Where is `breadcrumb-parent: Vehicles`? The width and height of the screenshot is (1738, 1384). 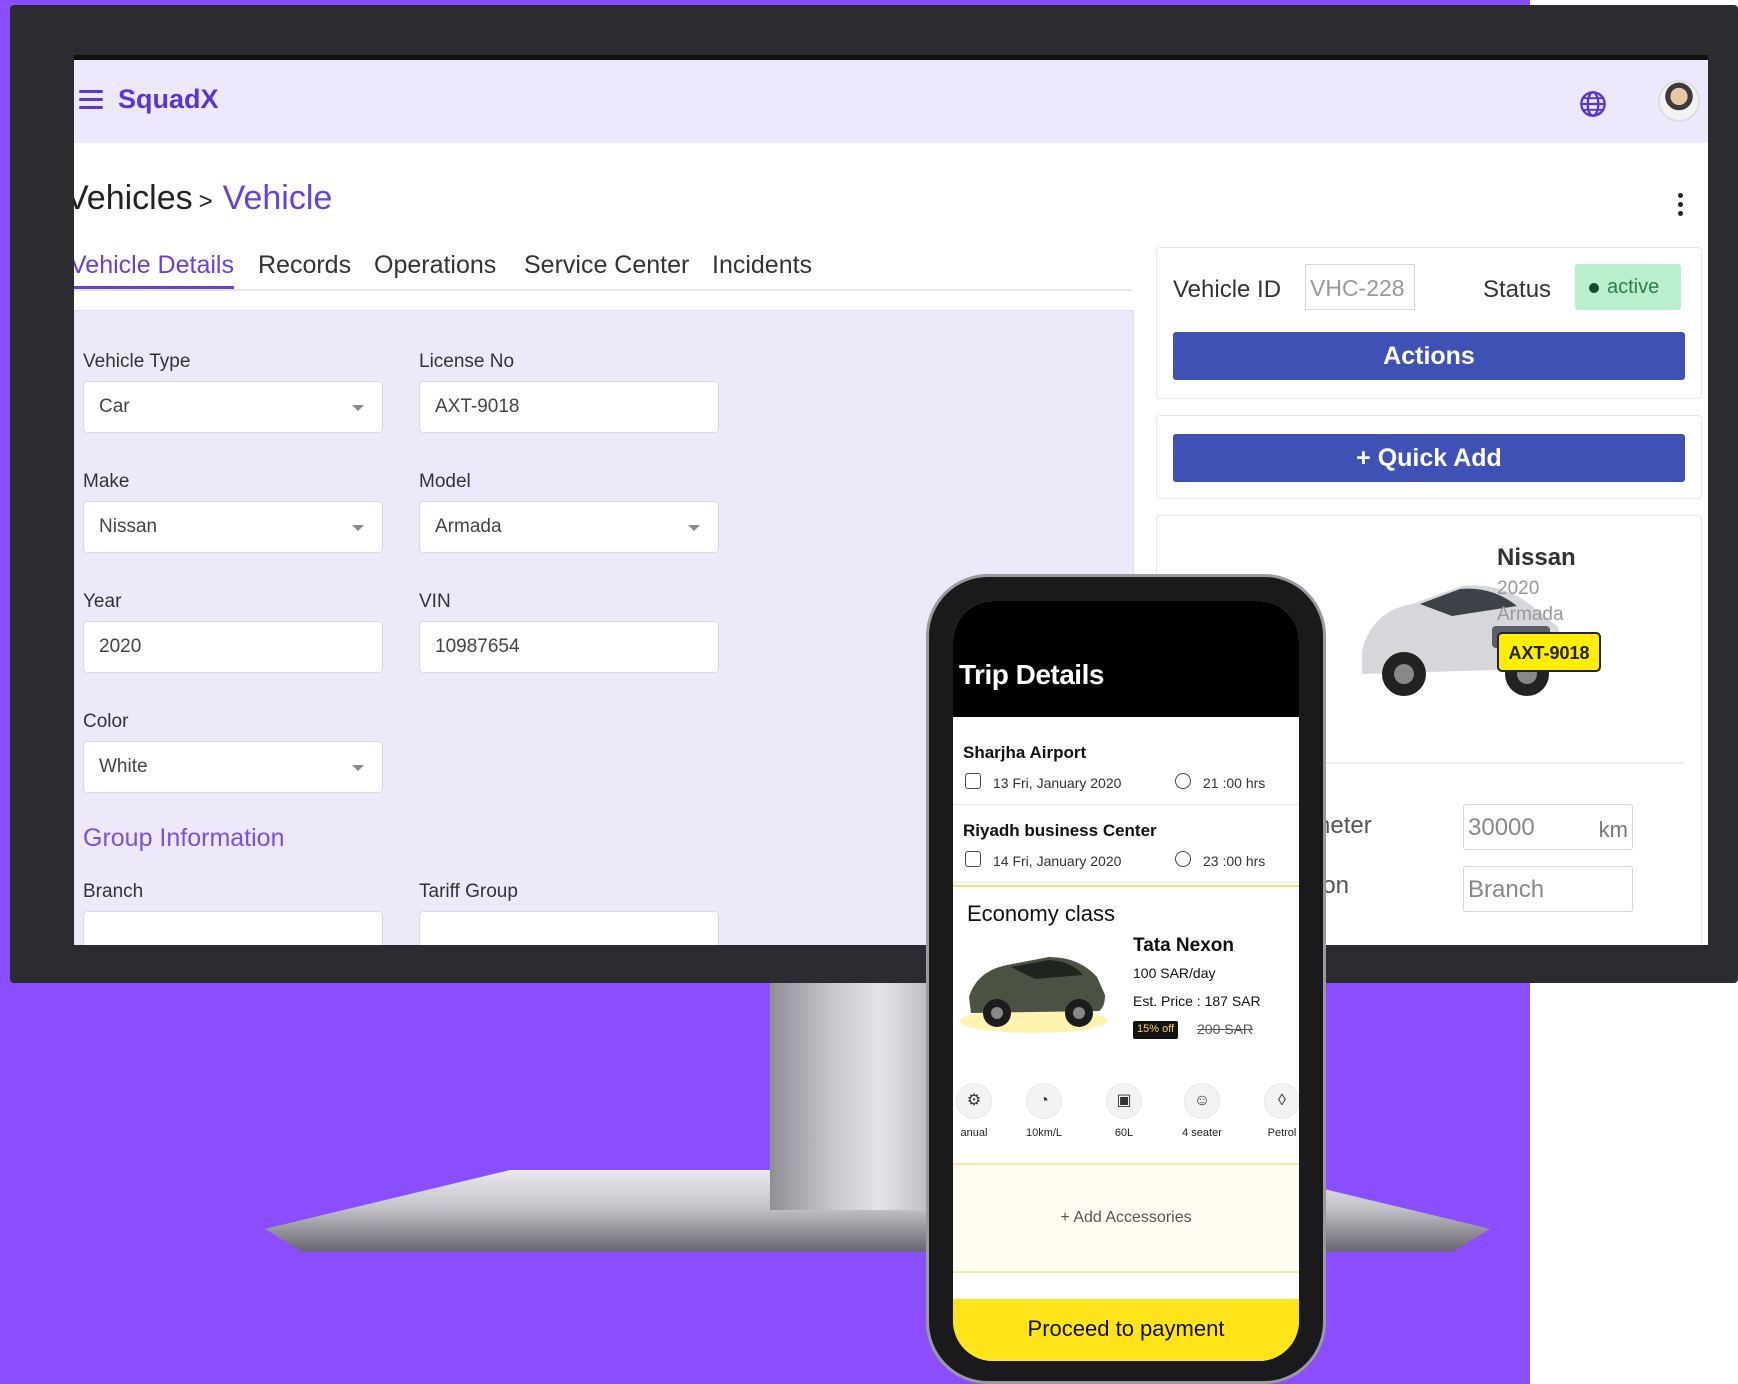 breadcrumb-parent: Vehicles is located at coordinates (133, 198).